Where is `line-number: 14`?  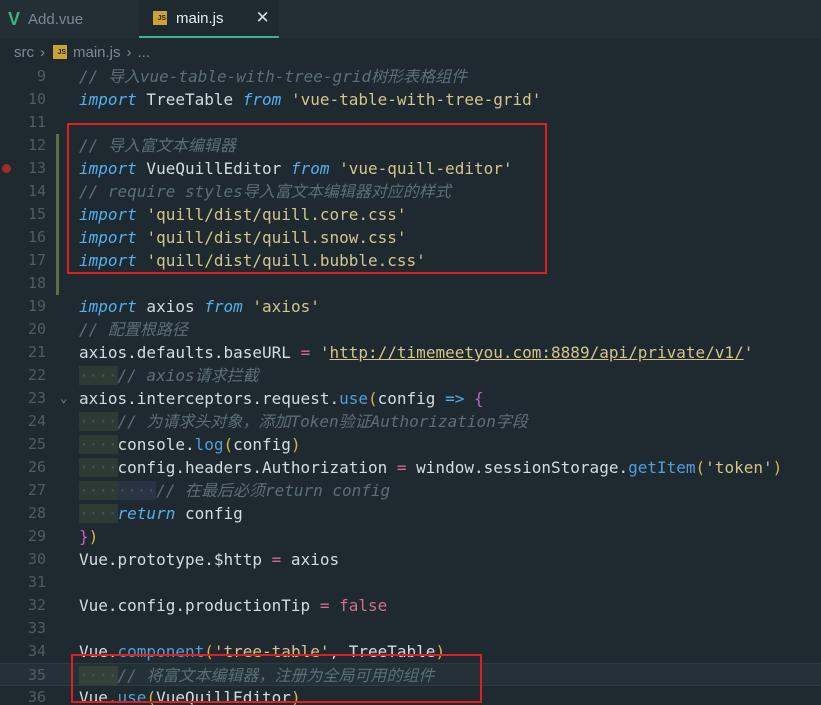
line-number: 14 is located at coordinates (36, 191).